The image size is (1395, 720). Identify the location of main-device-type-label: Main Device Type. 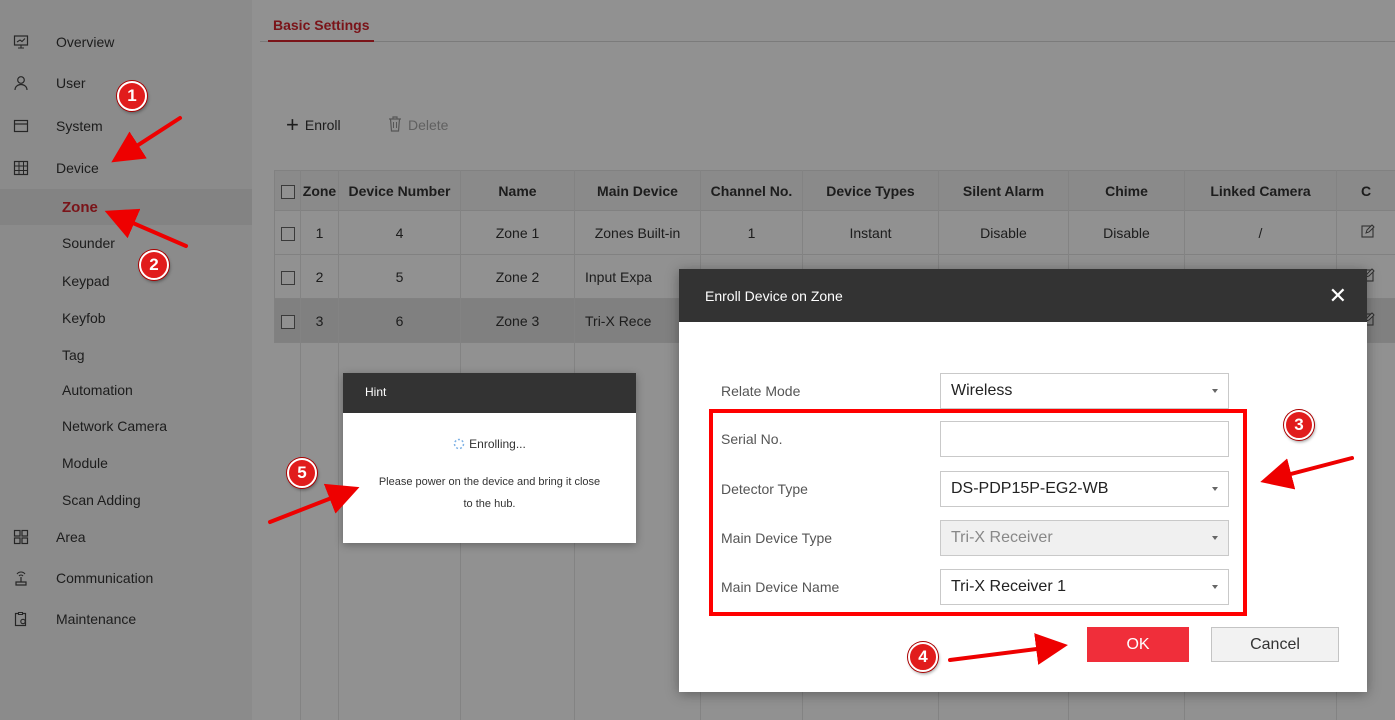
(777, 538).